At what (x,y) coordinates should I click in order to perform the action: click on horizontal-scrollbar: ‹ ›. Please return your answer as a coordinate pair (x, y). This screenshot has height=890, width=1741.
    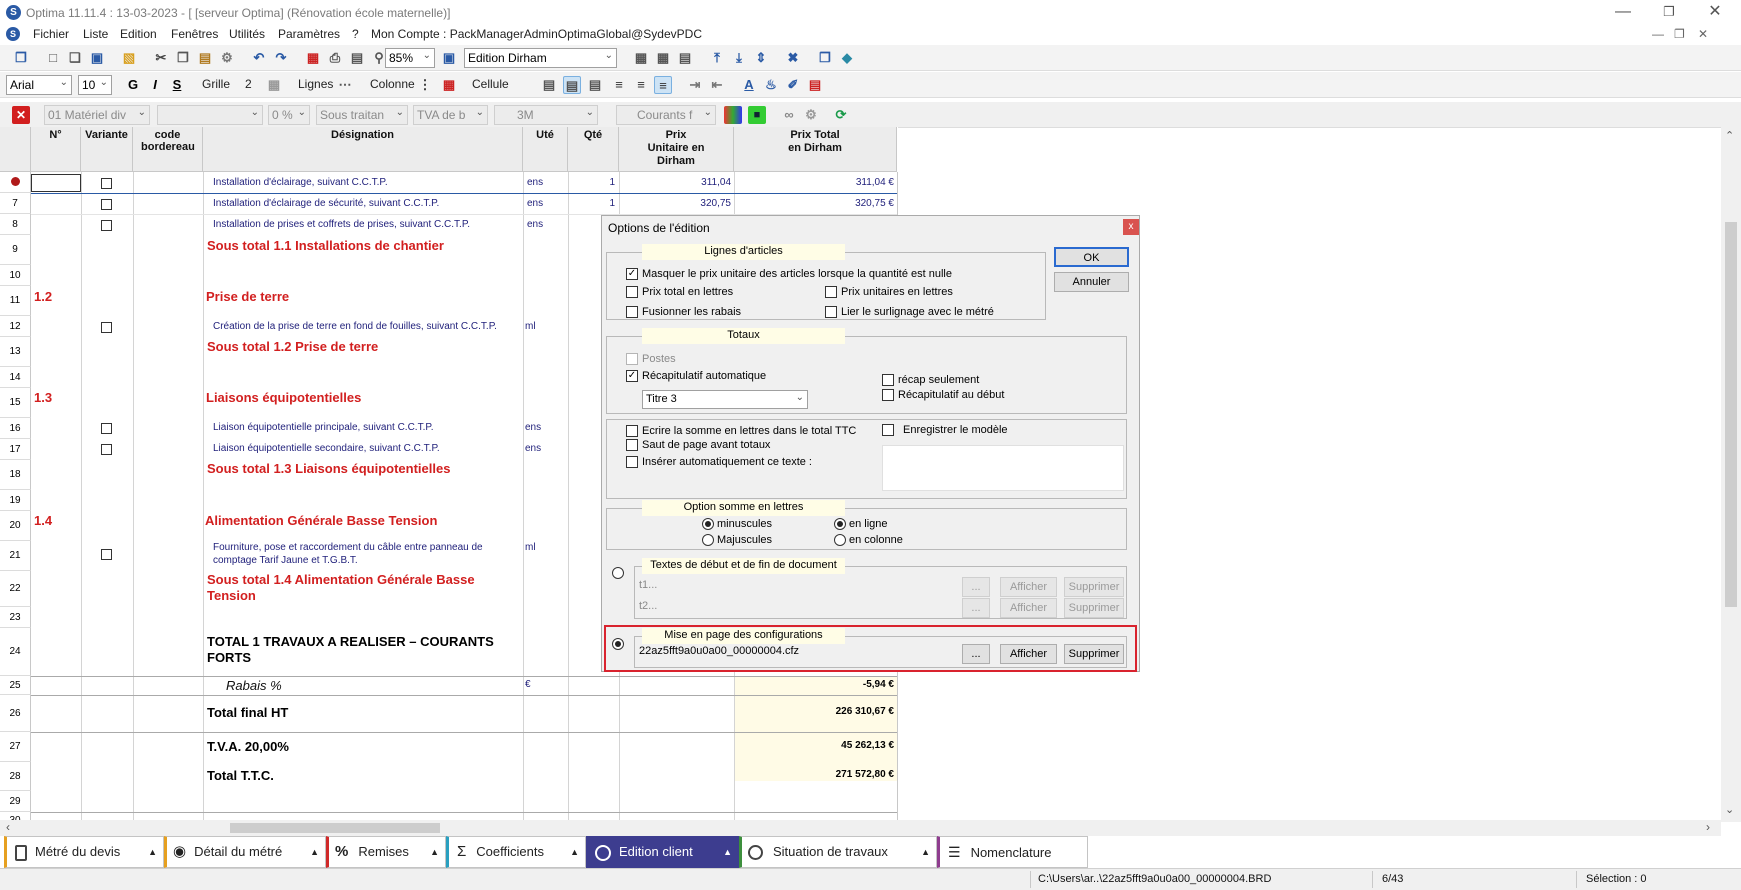
    Looking at the image, I should click on (860, 828).